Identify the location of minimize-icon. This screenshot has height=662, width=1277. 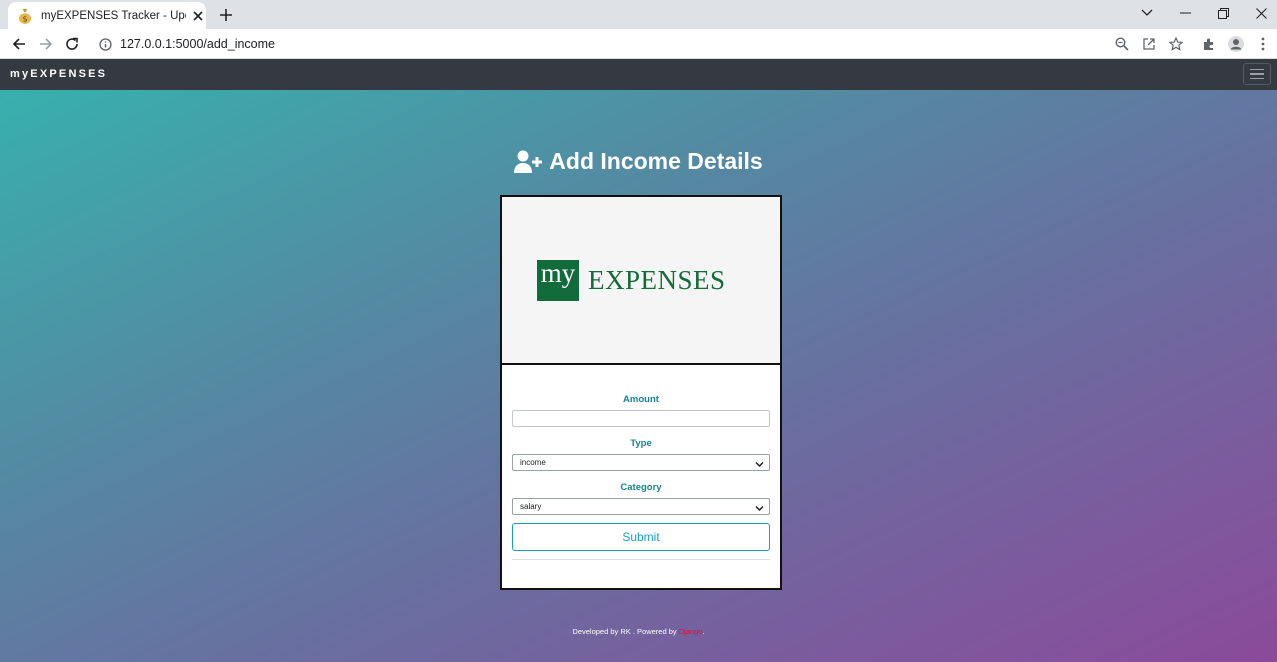
(1185, 13).